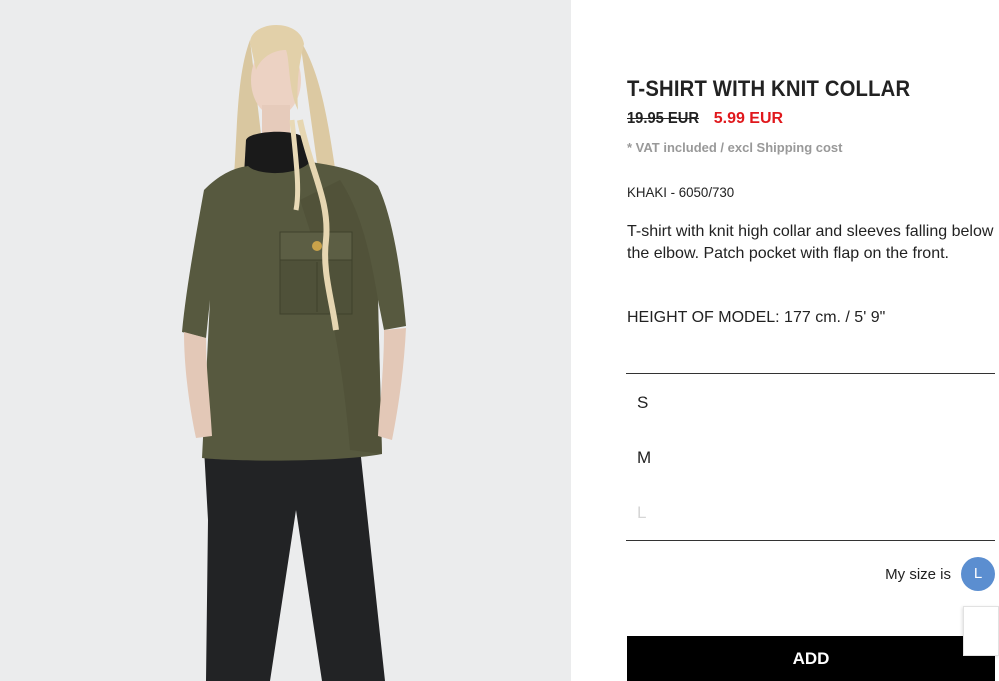 The width and height of the screenshot is (999, 681). I want to click on my-size-badge: L, so click(978, 574).